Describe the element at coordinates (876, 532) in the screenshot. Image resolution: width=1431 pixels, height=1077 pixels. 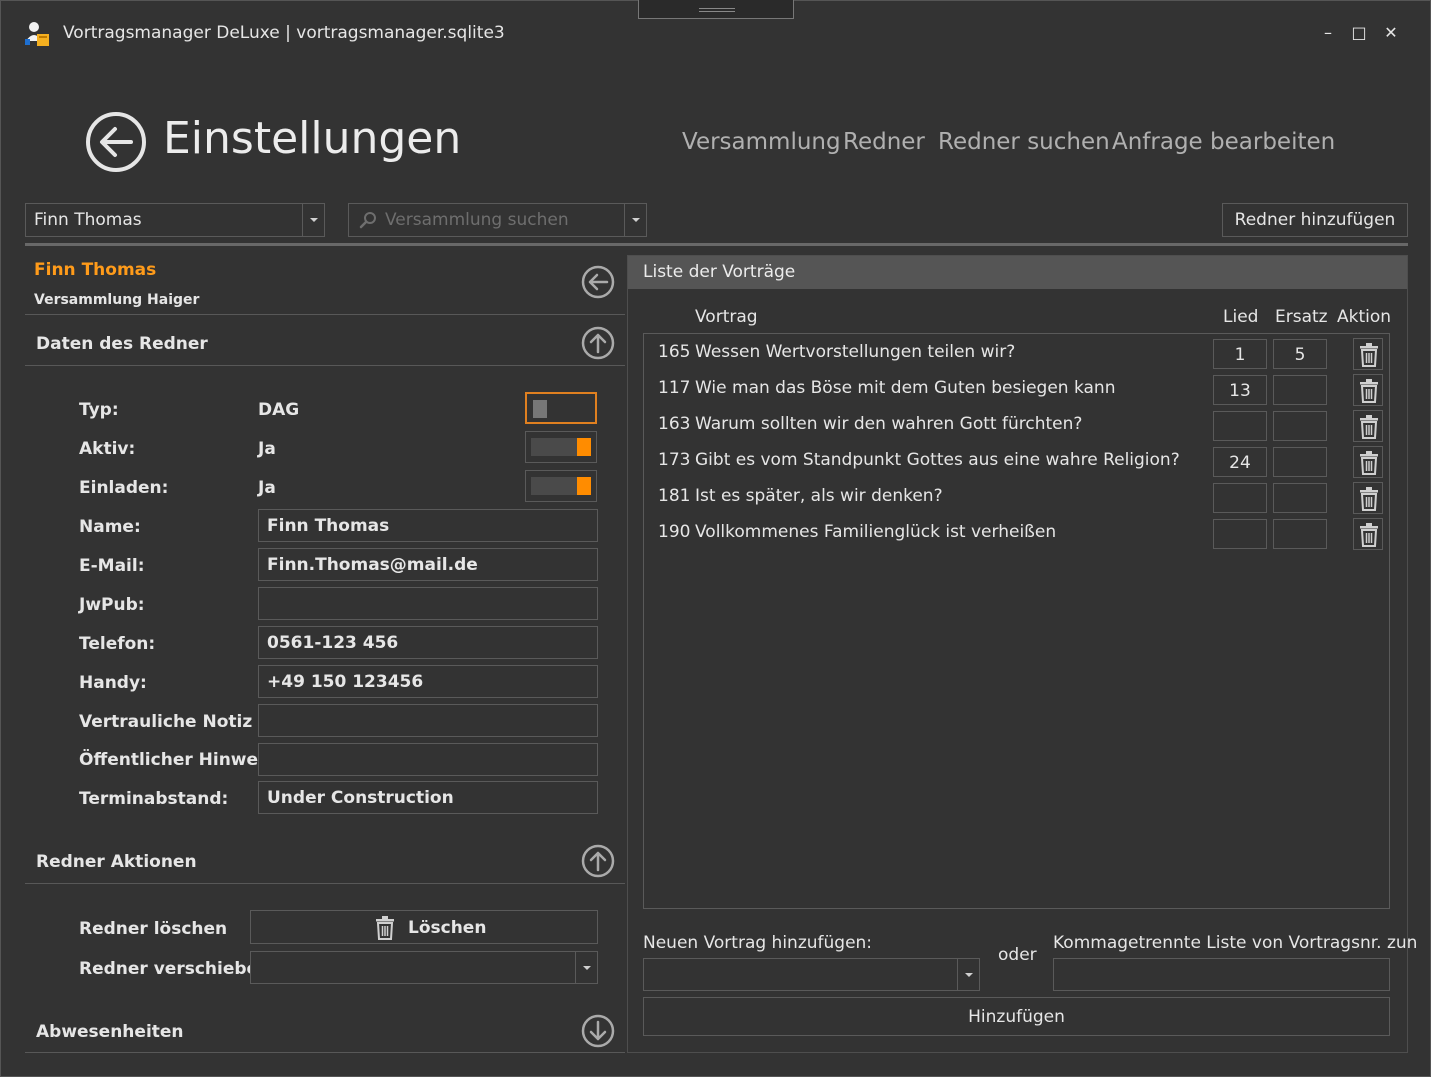
I see `talk-title: Vollkommenes Familienglück ist verheißen` at that location.